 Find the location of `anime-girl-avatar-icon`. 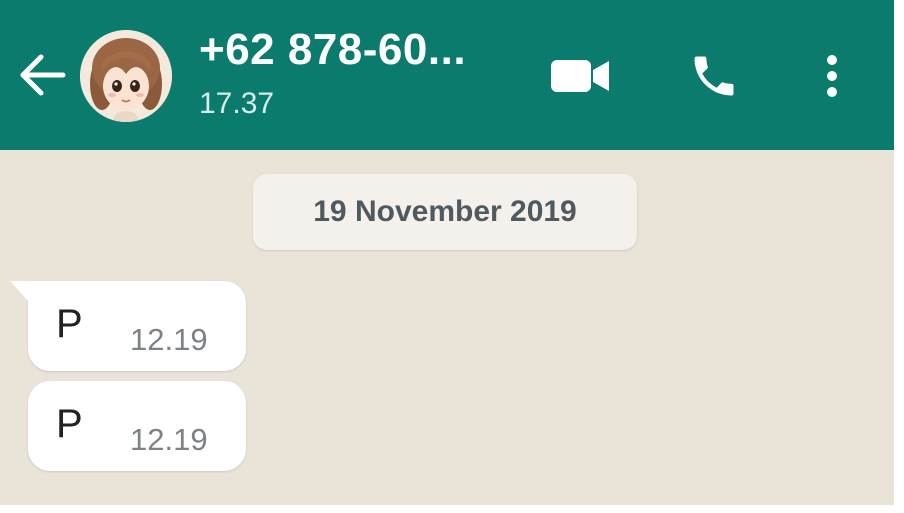

anime-girl-avatar-icon is located at coordinates (126, 76).